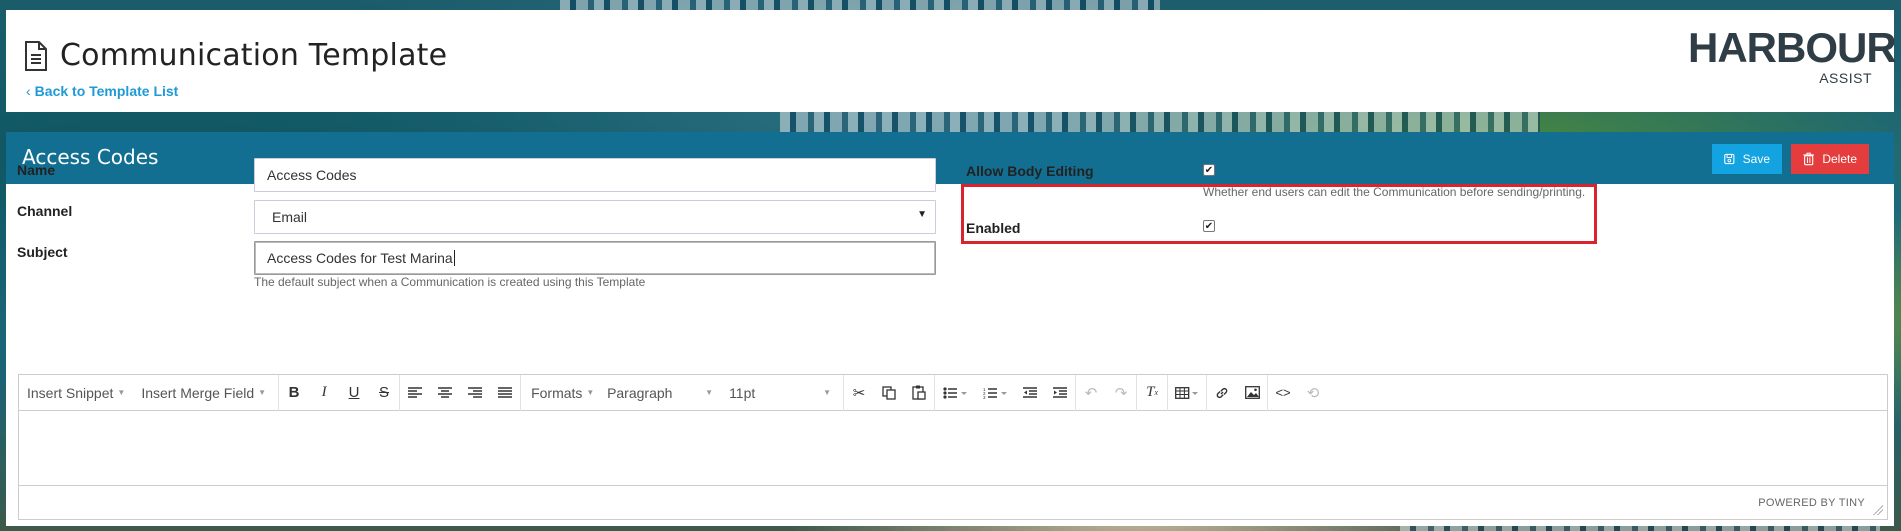 The height and width of the screenshot is (531, 1901). I want to click on formats-menu: Formats ▼, so click(561, 393).